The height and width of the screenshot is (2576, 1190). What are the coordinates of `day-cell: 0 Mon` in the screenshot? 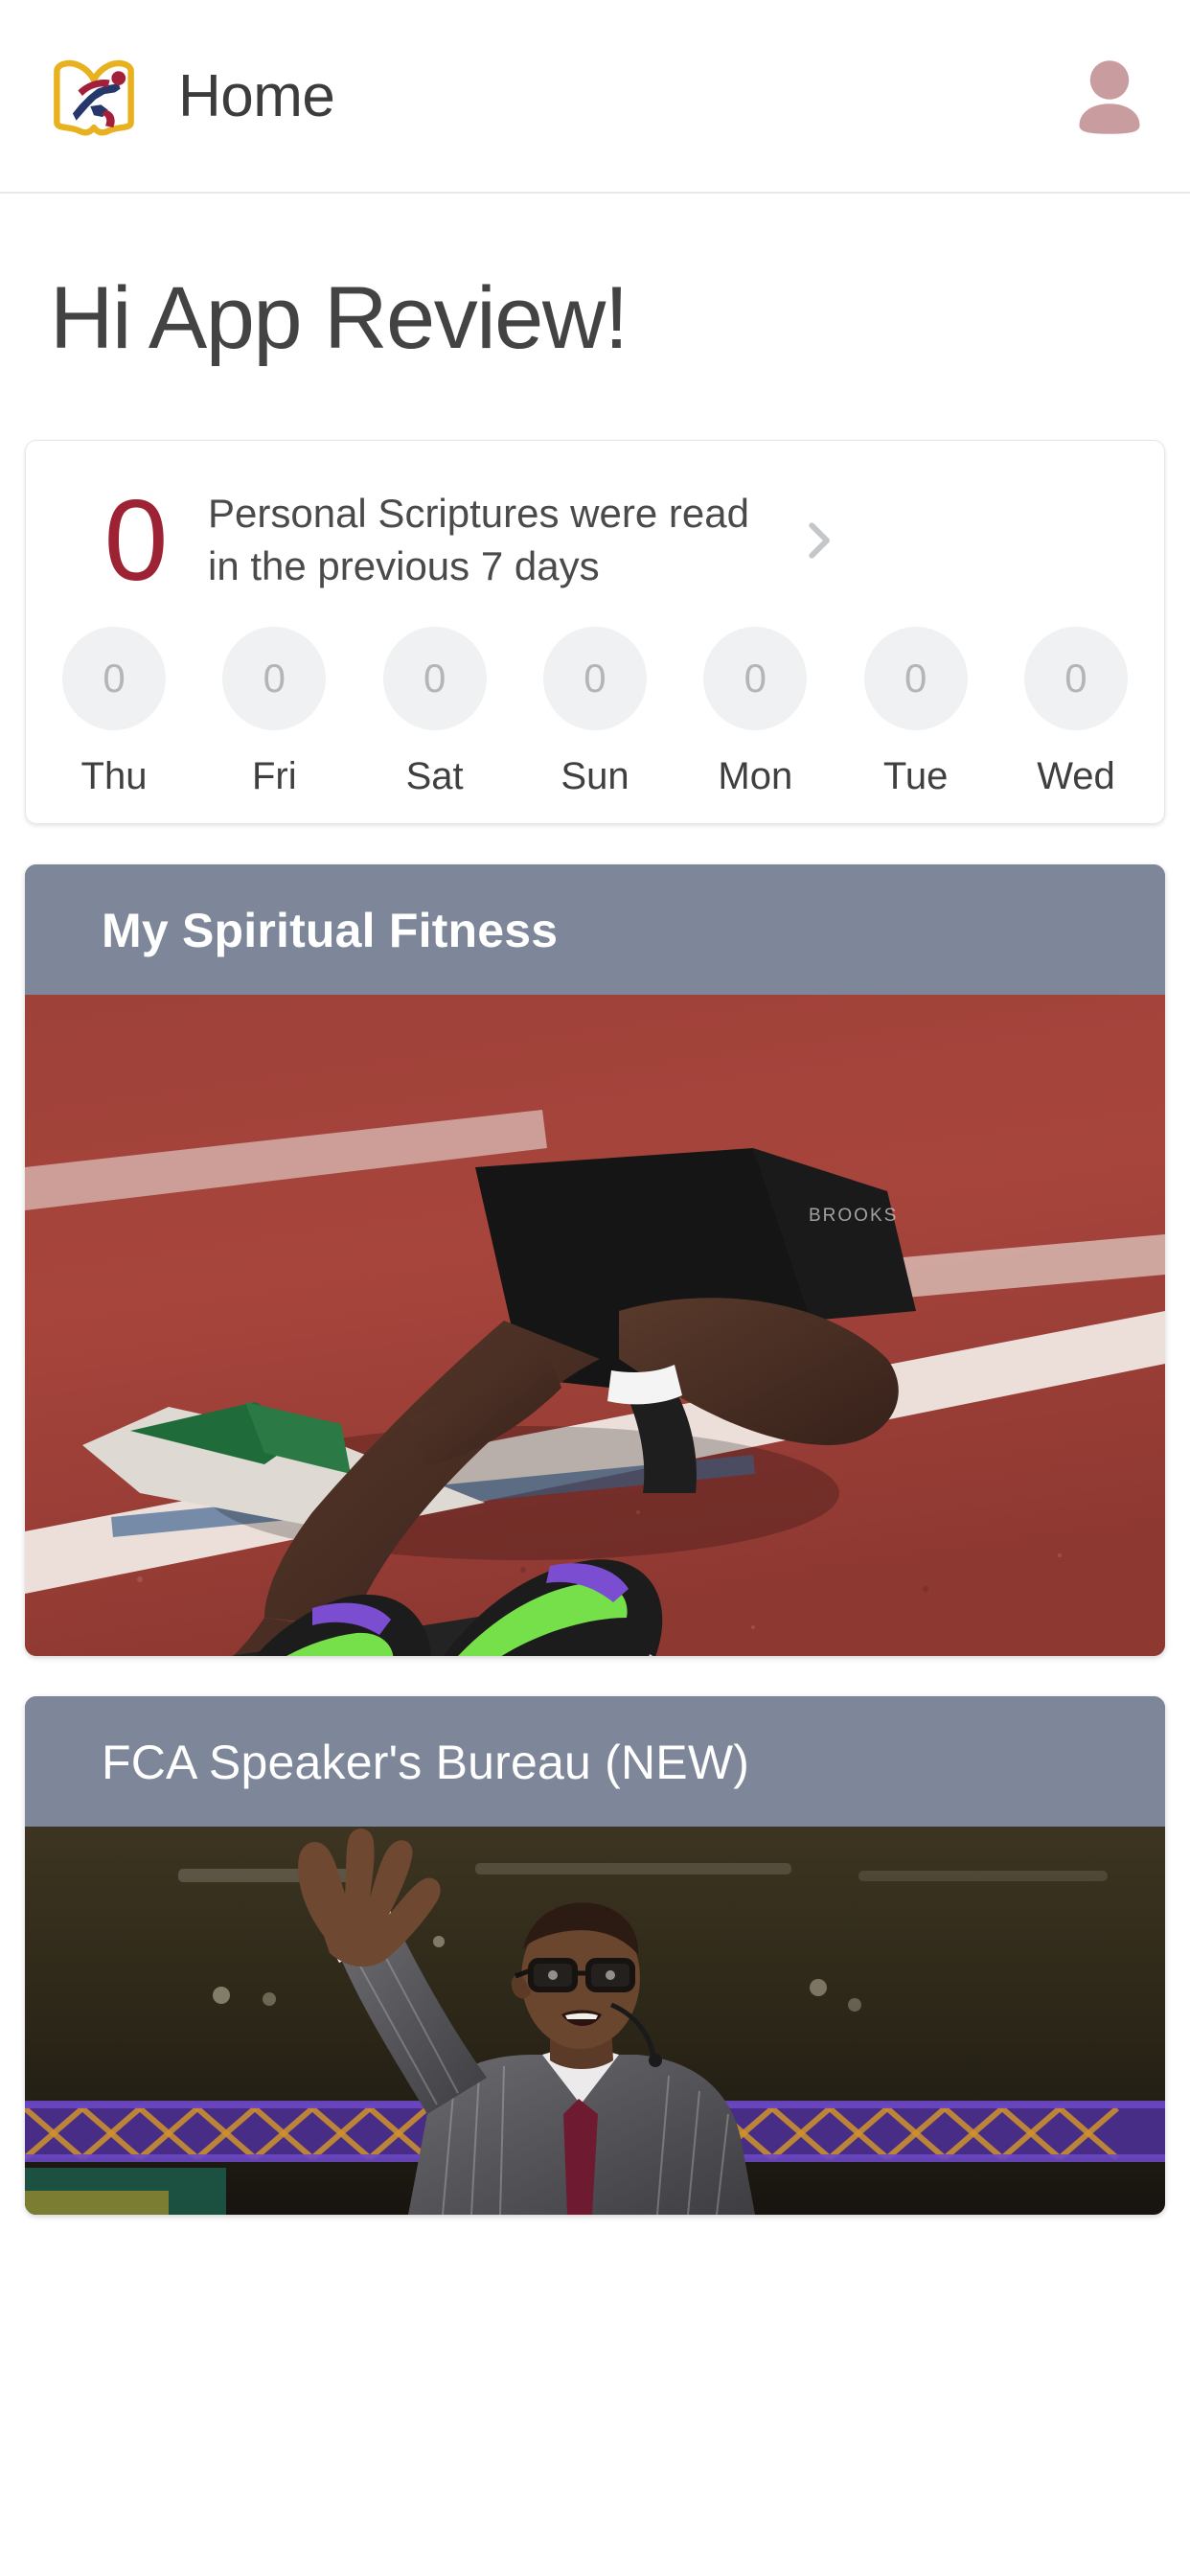 It's located at (755, 712).